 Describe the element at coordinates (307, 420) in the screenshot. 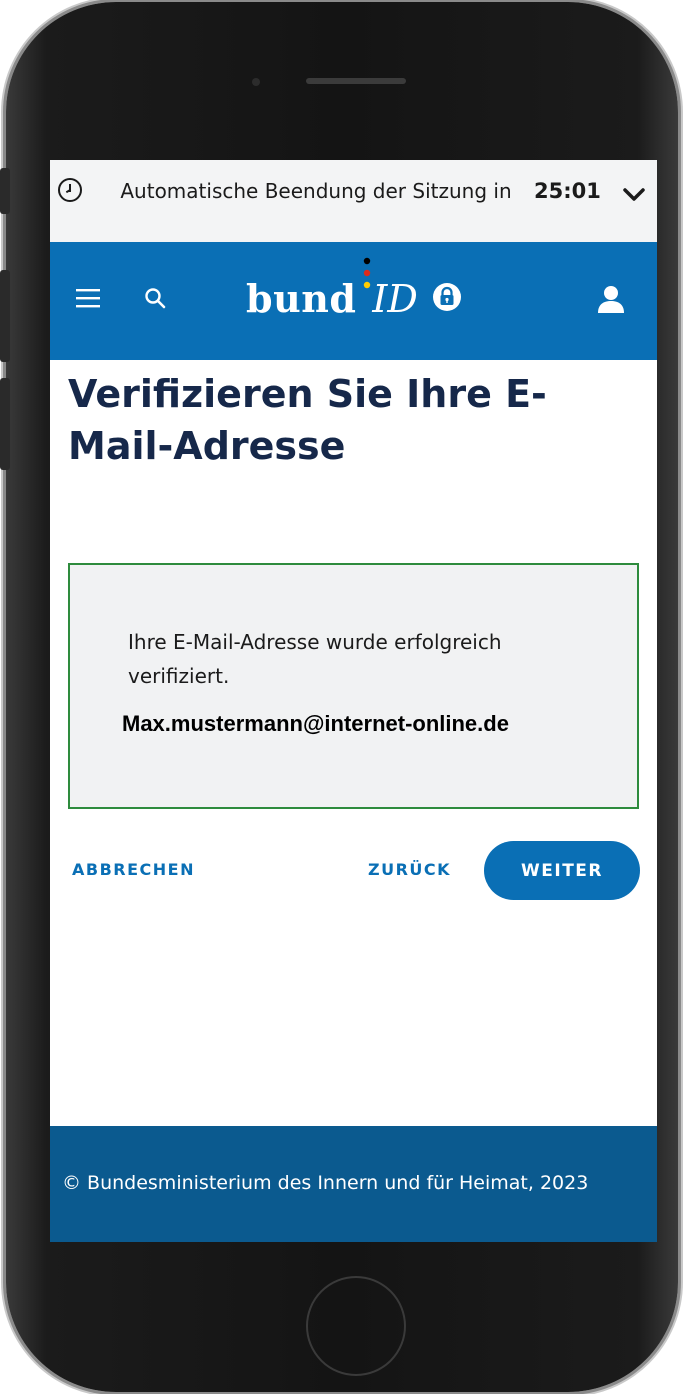

I see `page-title: Verifizieren Sie Ihre E-Mail-Adresse` at that location.